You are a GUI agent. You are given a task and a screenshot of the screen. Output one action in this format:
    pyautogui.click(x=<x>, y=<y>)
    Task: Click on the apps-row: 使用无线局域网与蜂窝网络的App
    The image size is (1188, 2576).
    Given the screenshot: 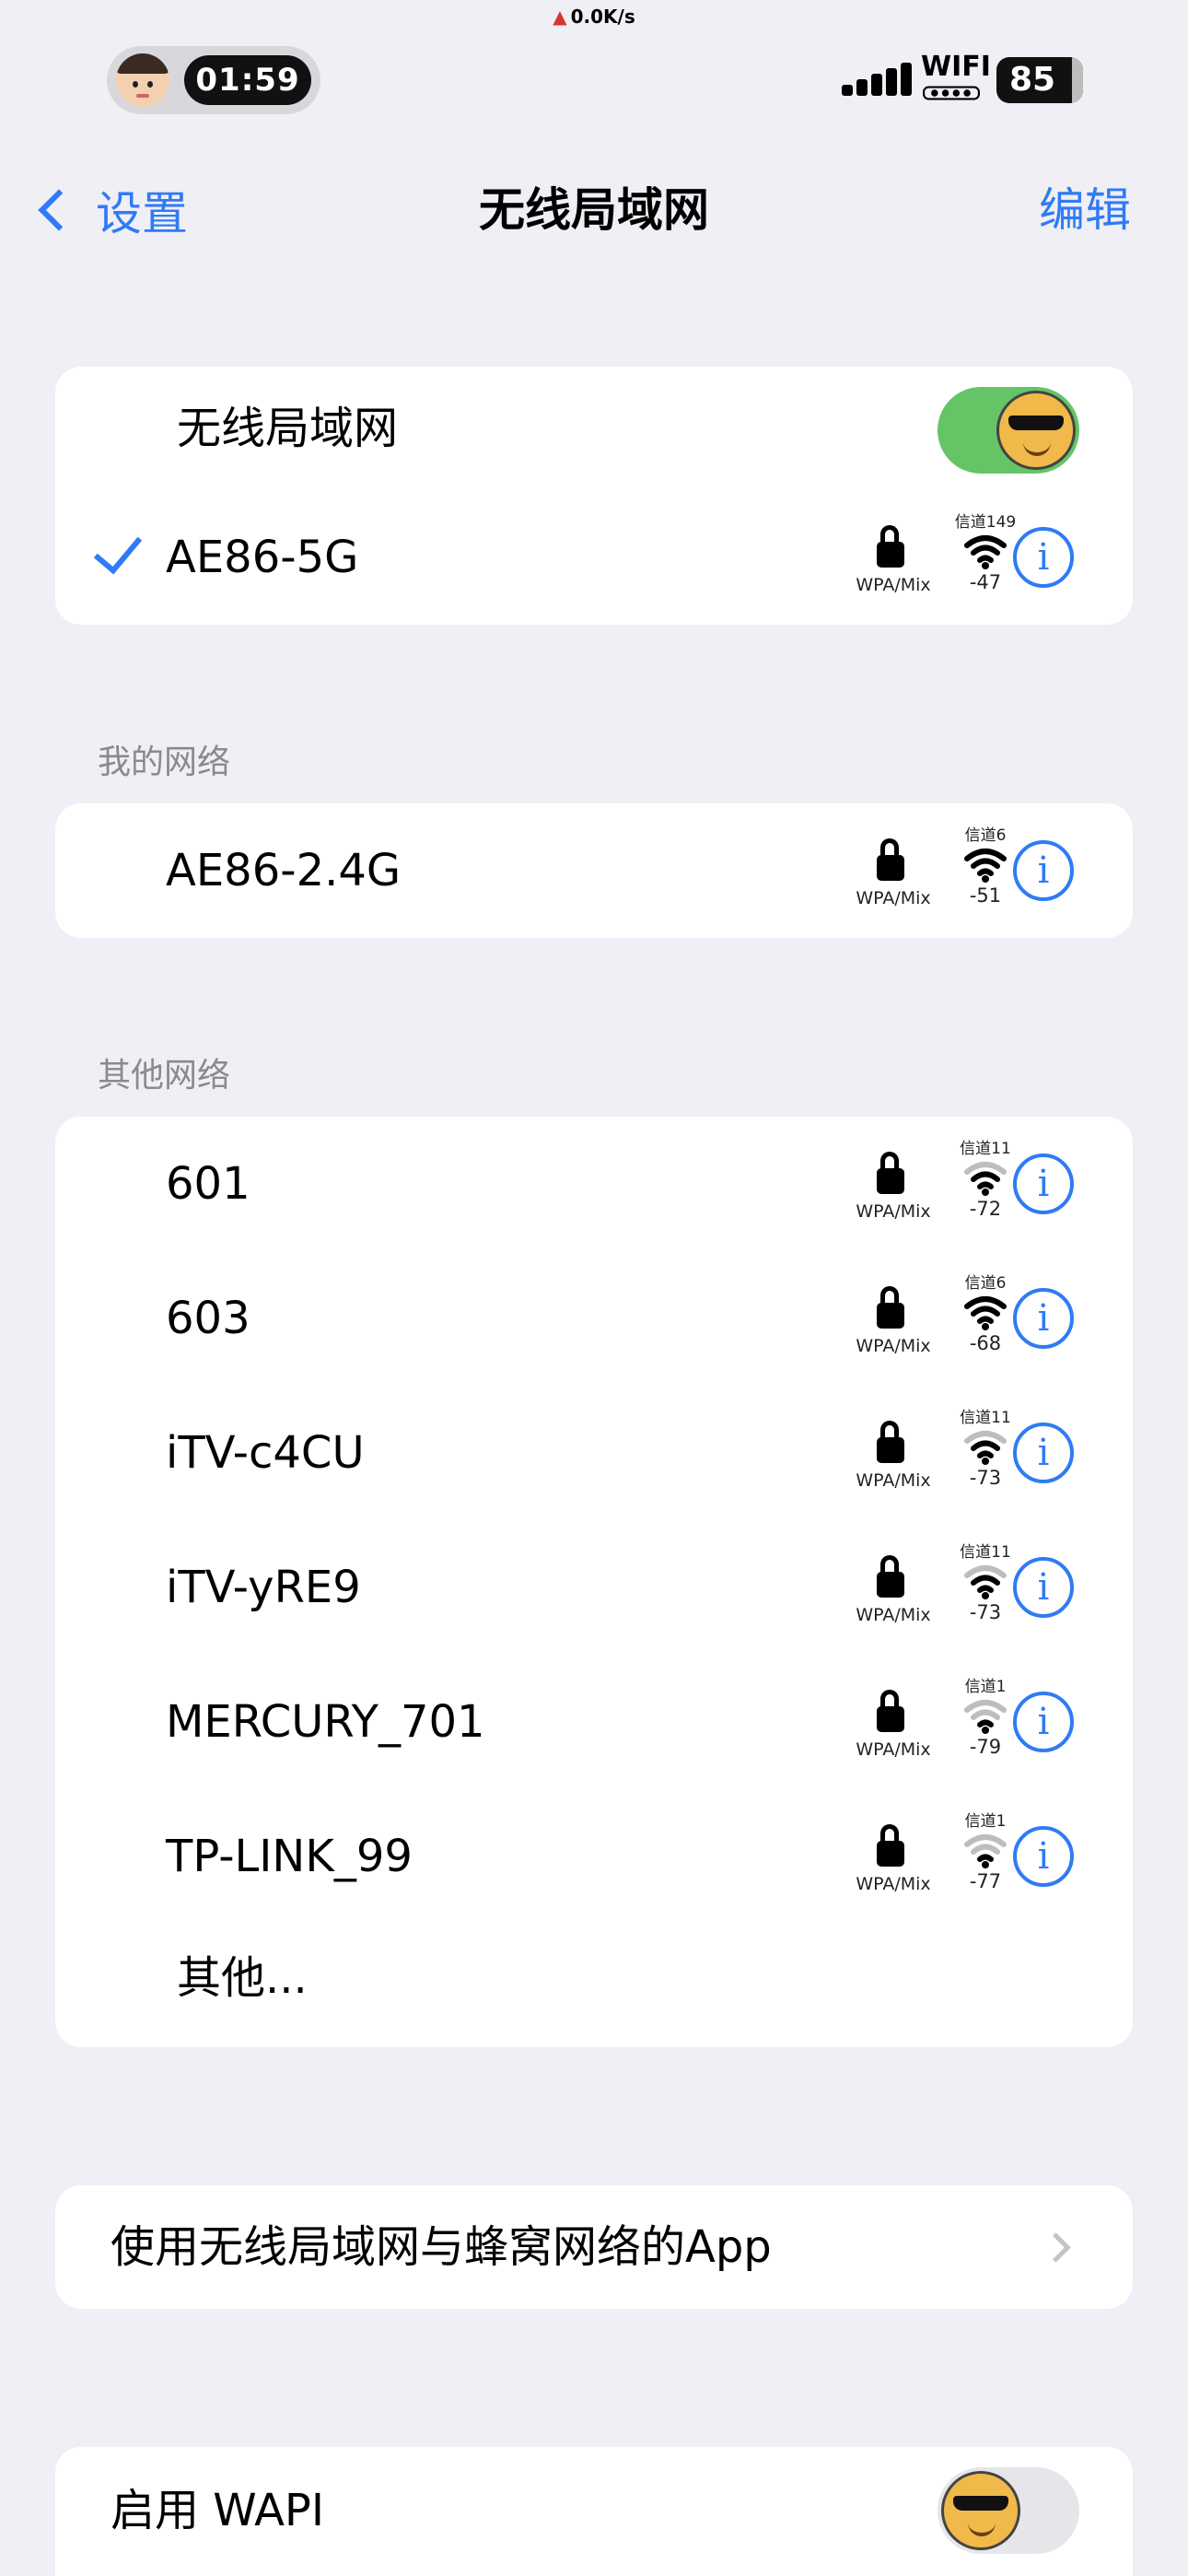 What is the action you would take?
    pyautogui.click(x=594, y=2247)
    